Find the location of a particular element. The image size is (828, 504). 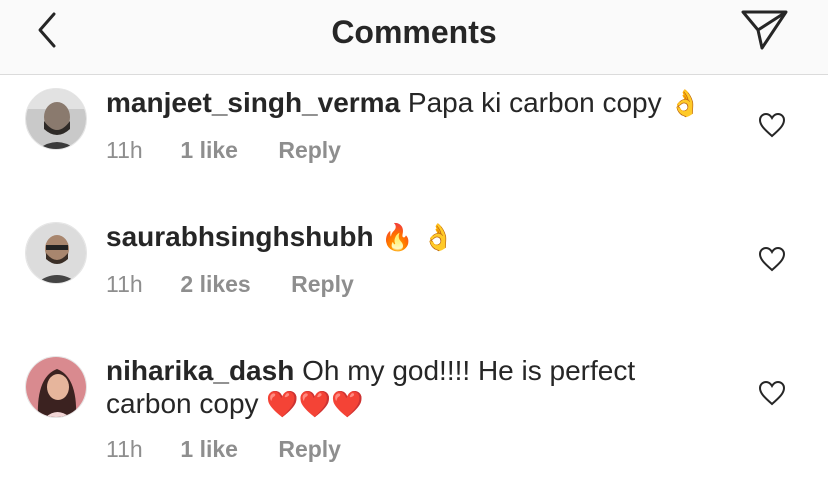

share-button is located at coordinates (765, 30).